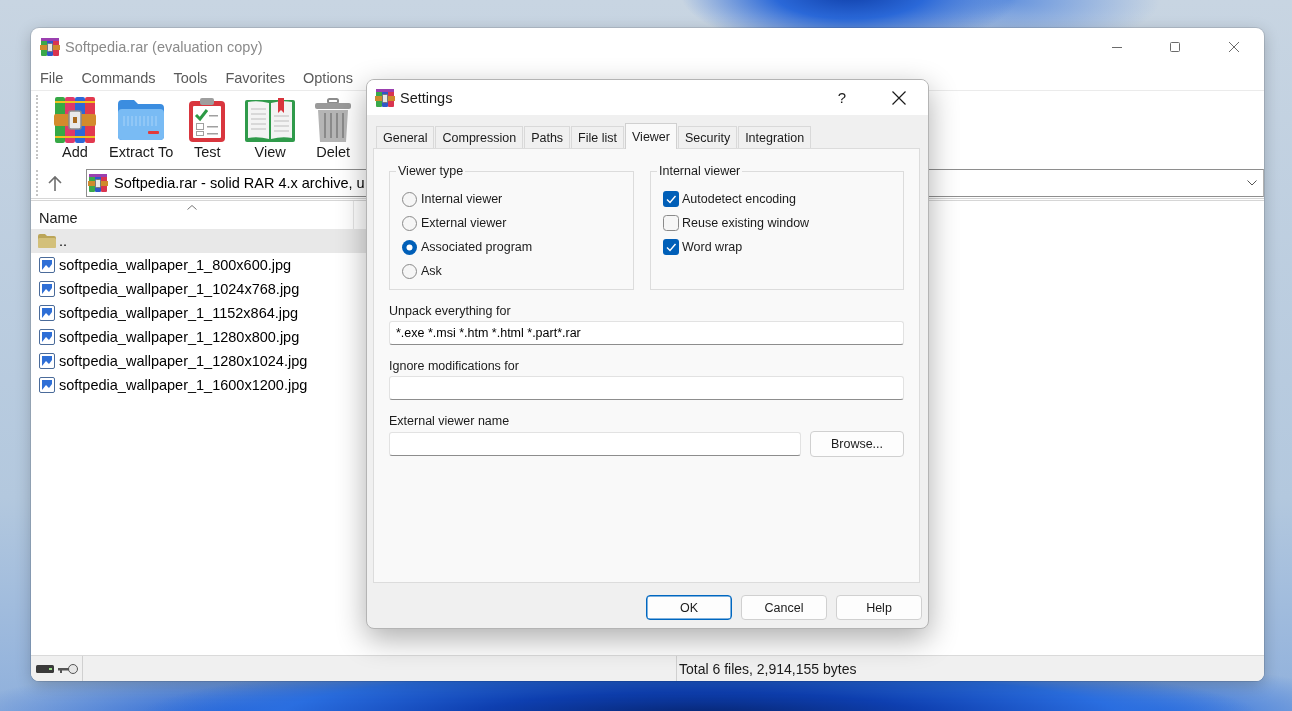 The height and width of the screenshot is (711, 1292). What do you see at coordinates (426, 97) in the screenshot?
I see `dialog-title: Settings` at bounding box center [426, 97].